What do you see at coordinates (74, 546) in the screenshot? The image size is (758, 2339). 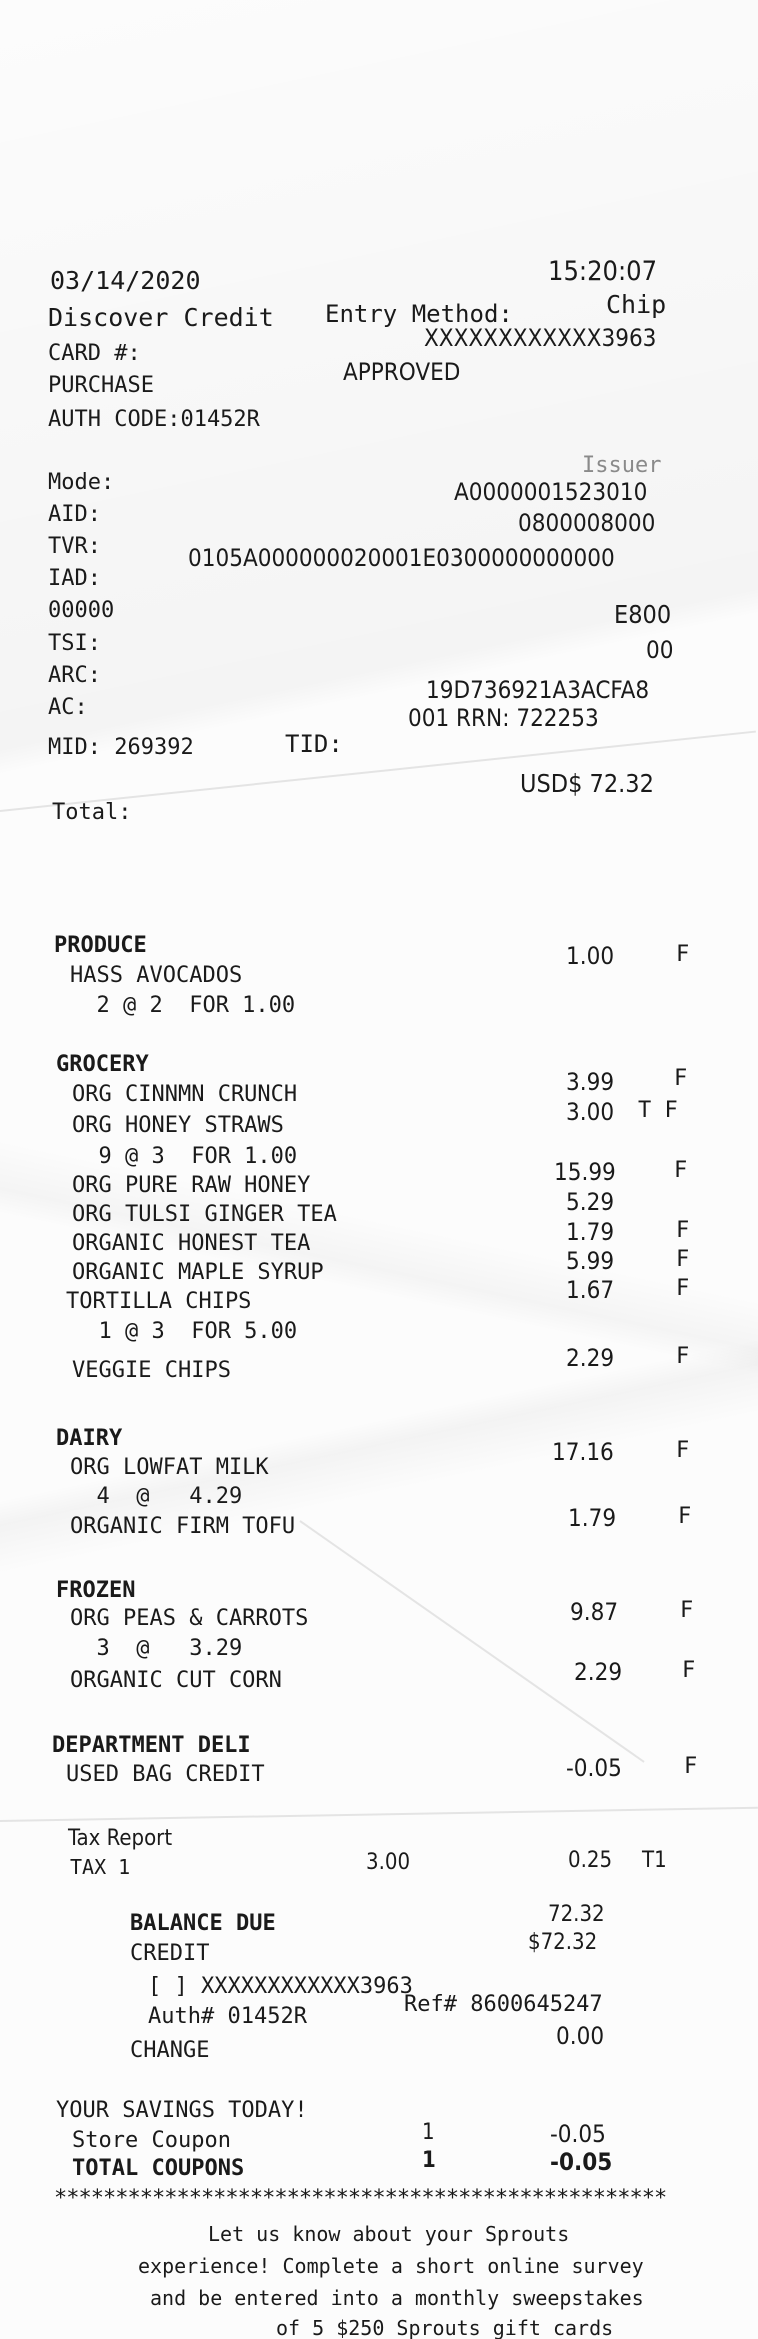 I see `tvr-label: TVR:` at bounding box center [74, 546].